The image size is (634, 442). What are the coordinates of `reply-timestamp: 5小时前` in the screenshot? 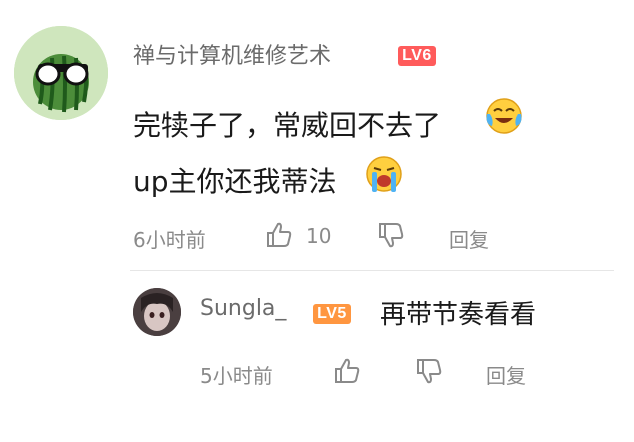 It's located at (236, 376).